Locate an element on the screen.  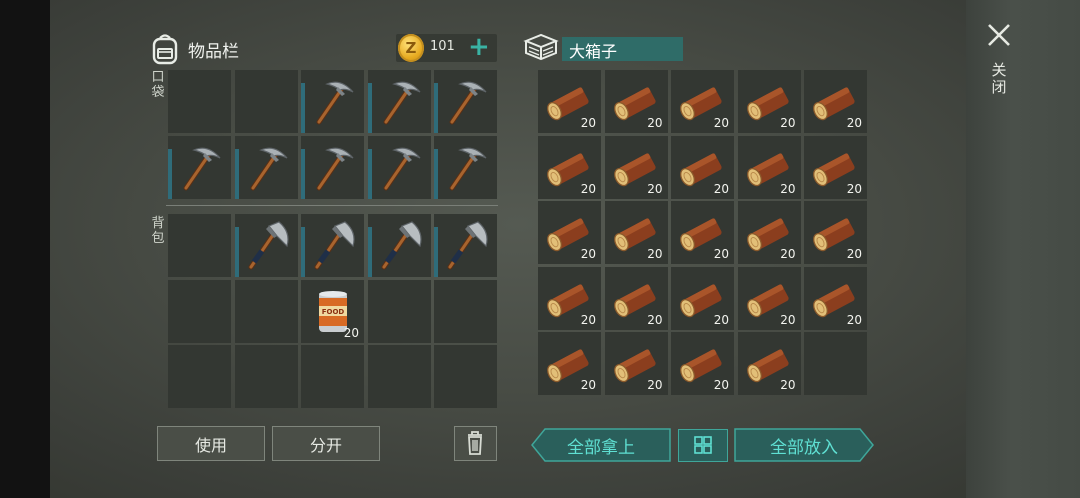
right-panel-strip is located at coordinates (1023, 249).